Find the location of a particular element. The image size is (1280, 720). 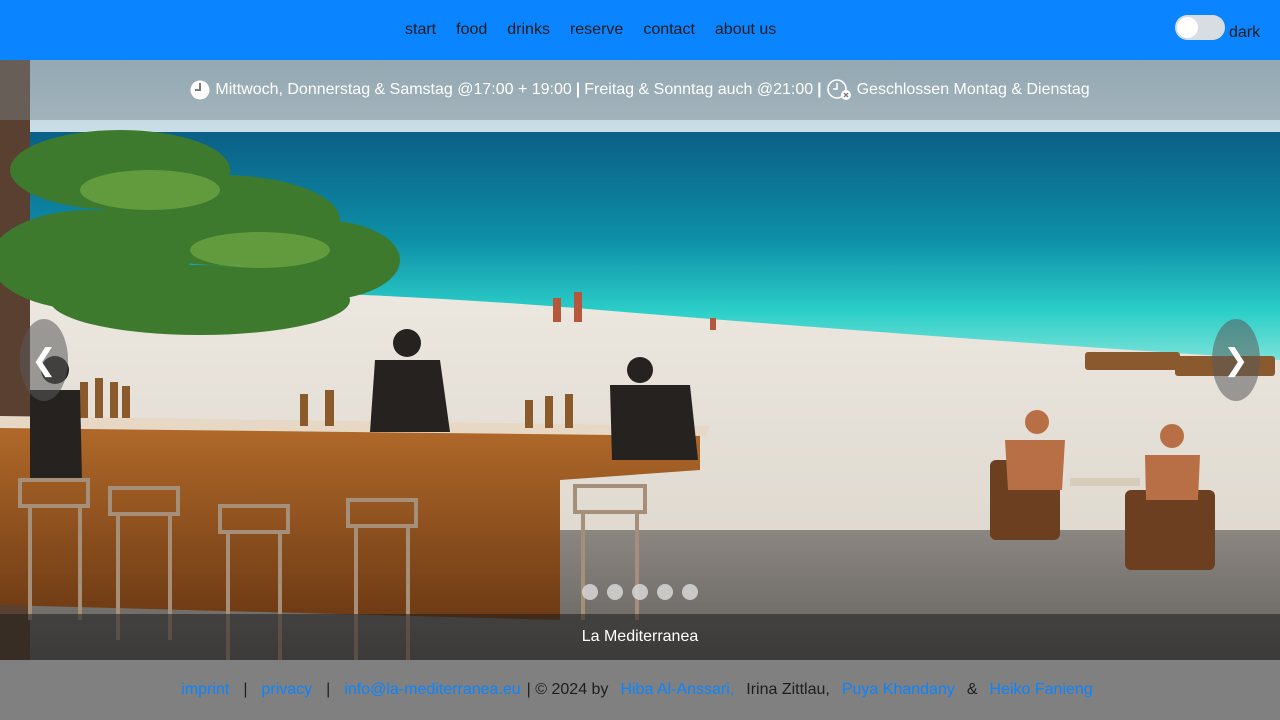

extra-hours-text: Freitag & Sonntag auch @21:00 is located at coordinates (699, 89).